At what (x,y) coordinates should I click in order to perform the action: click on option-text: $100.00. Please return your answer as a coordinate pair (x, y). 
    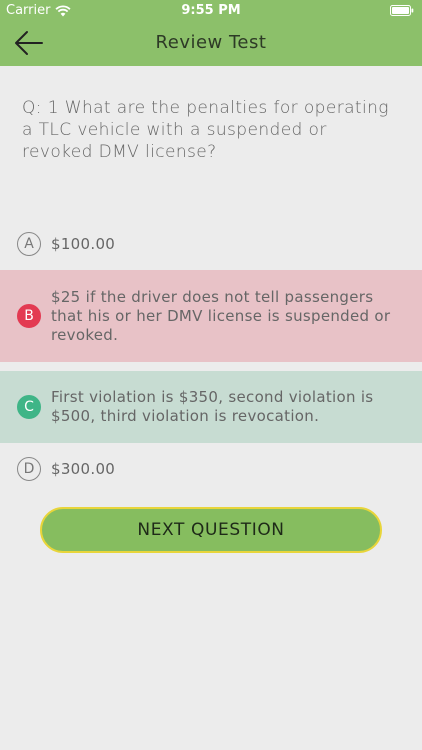
    Looking at the image, I should click on (83, 243).